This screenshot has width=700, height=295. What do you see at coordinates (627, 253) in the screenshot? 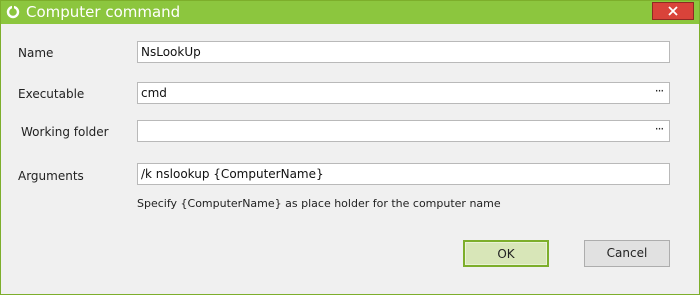
I see `cancel-button: Cancel` at bounding box center [627, 253].